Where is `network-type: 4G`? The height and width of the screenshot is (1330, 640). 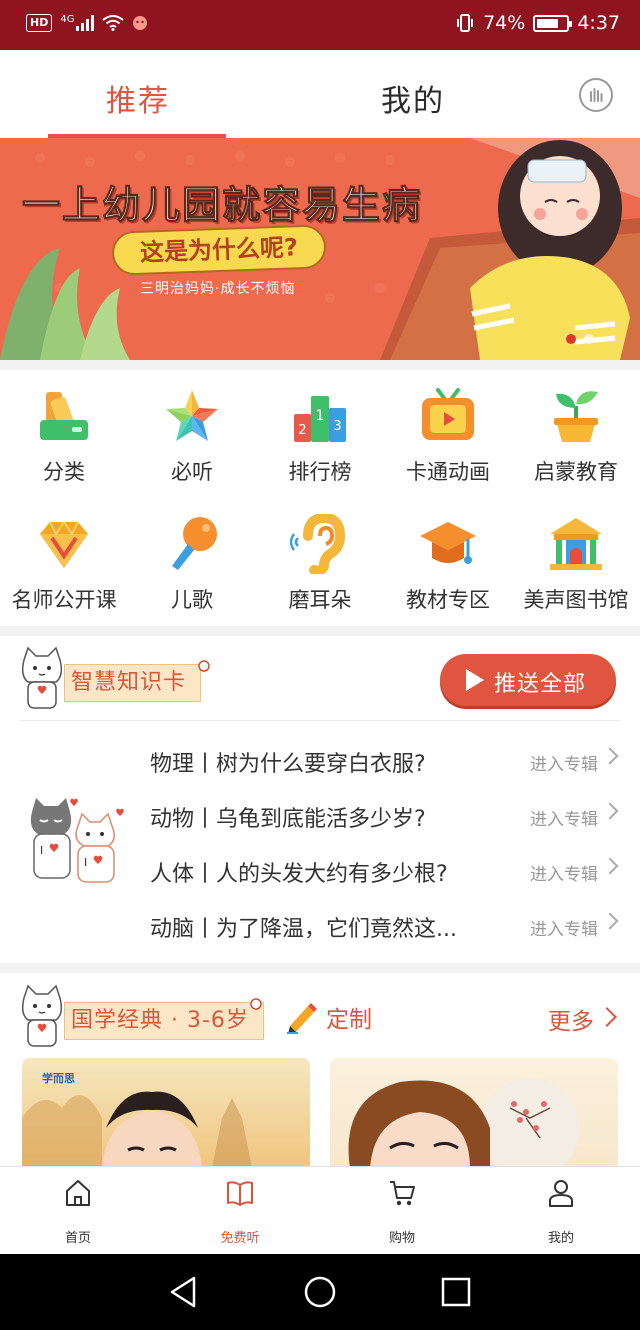 network-type: 4G is located at coordinates (67, 19).